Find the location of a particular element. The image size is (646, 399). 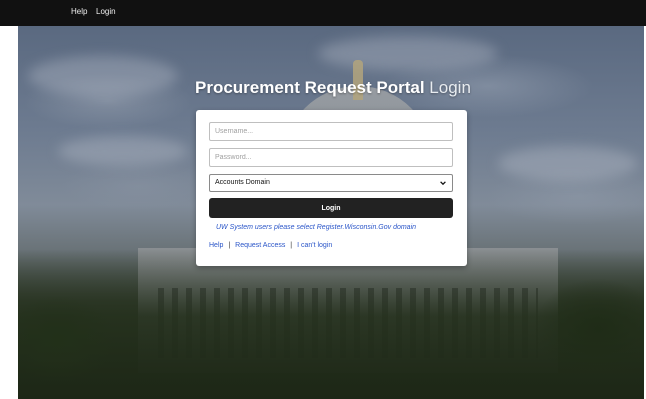

title-login: Login is located at coordinates (450, 87).